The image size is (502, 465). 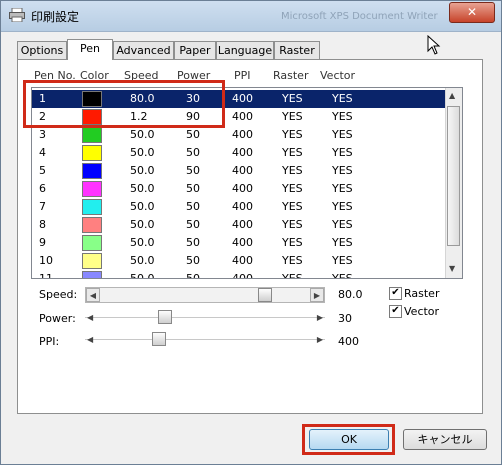 What do you see at coordinates (238, 274) in the screenshot?
I see `table-row: 11 50.0 50 400 YES YES` at bounding box center [238, 274].